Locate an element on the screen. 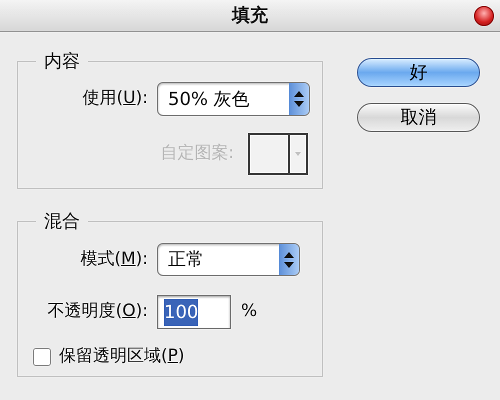 This screenshot has width=500, height=400. close-button is located at coordinates (484, 16).